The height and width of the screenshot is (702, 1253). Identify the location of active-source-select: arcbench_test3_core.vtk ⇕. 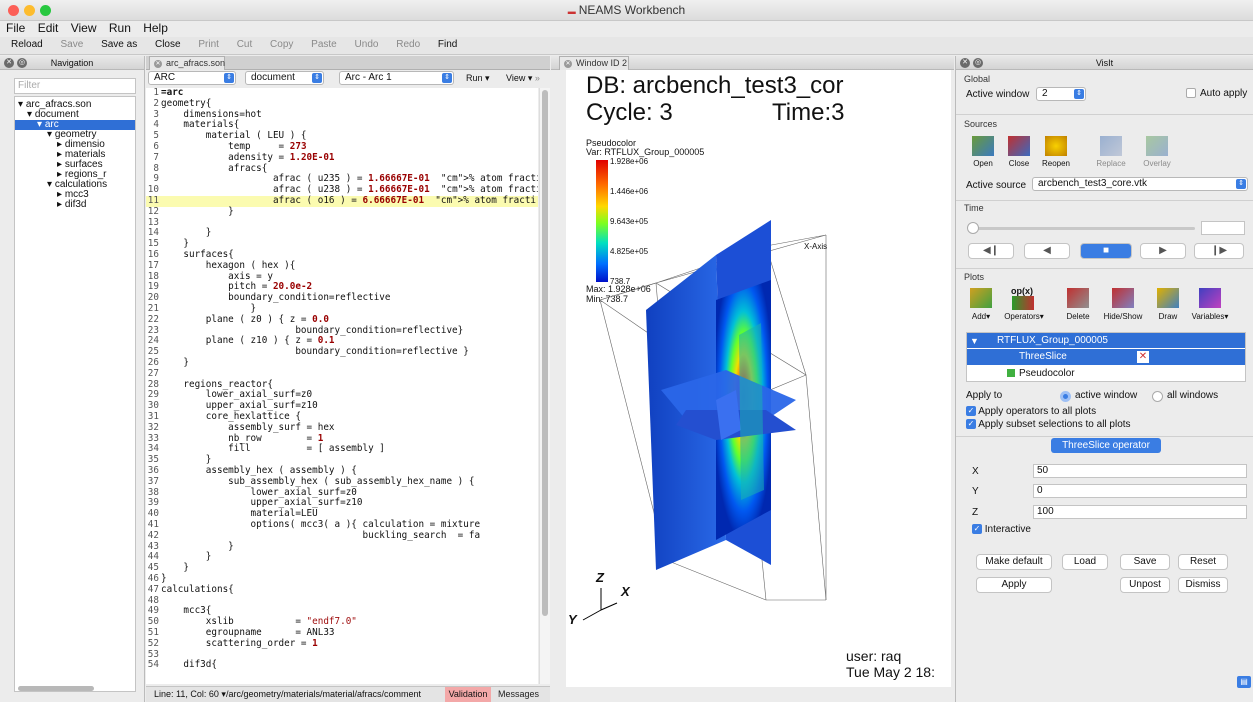
(1140, 184).